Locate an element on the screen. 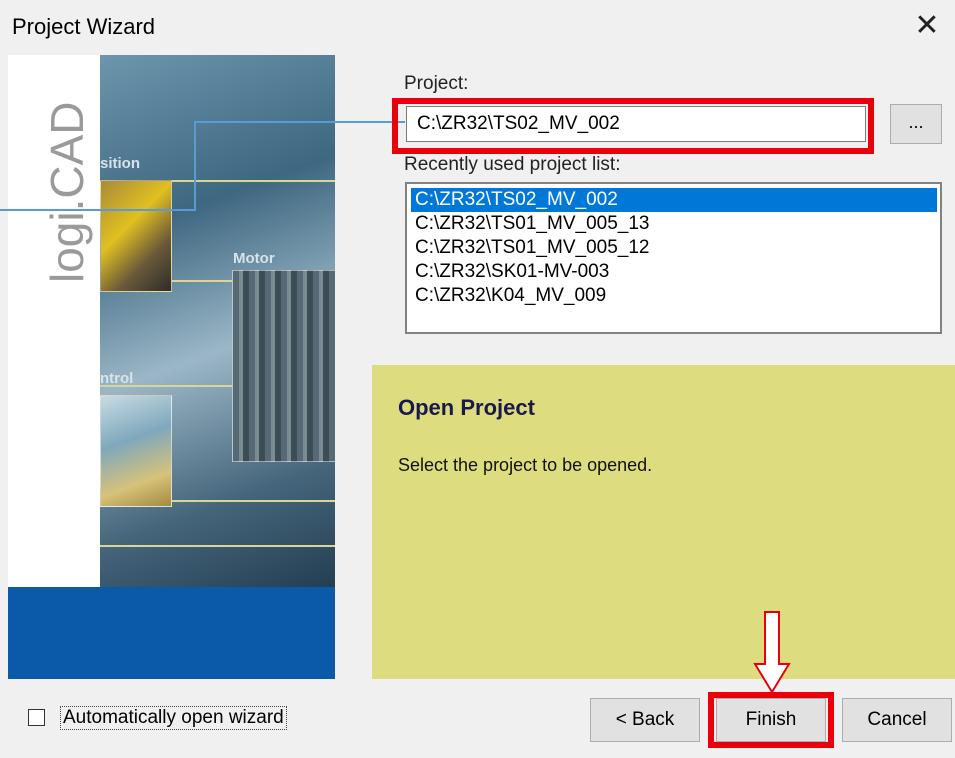  annotation-connector-line is located at coordinates (202, 166).